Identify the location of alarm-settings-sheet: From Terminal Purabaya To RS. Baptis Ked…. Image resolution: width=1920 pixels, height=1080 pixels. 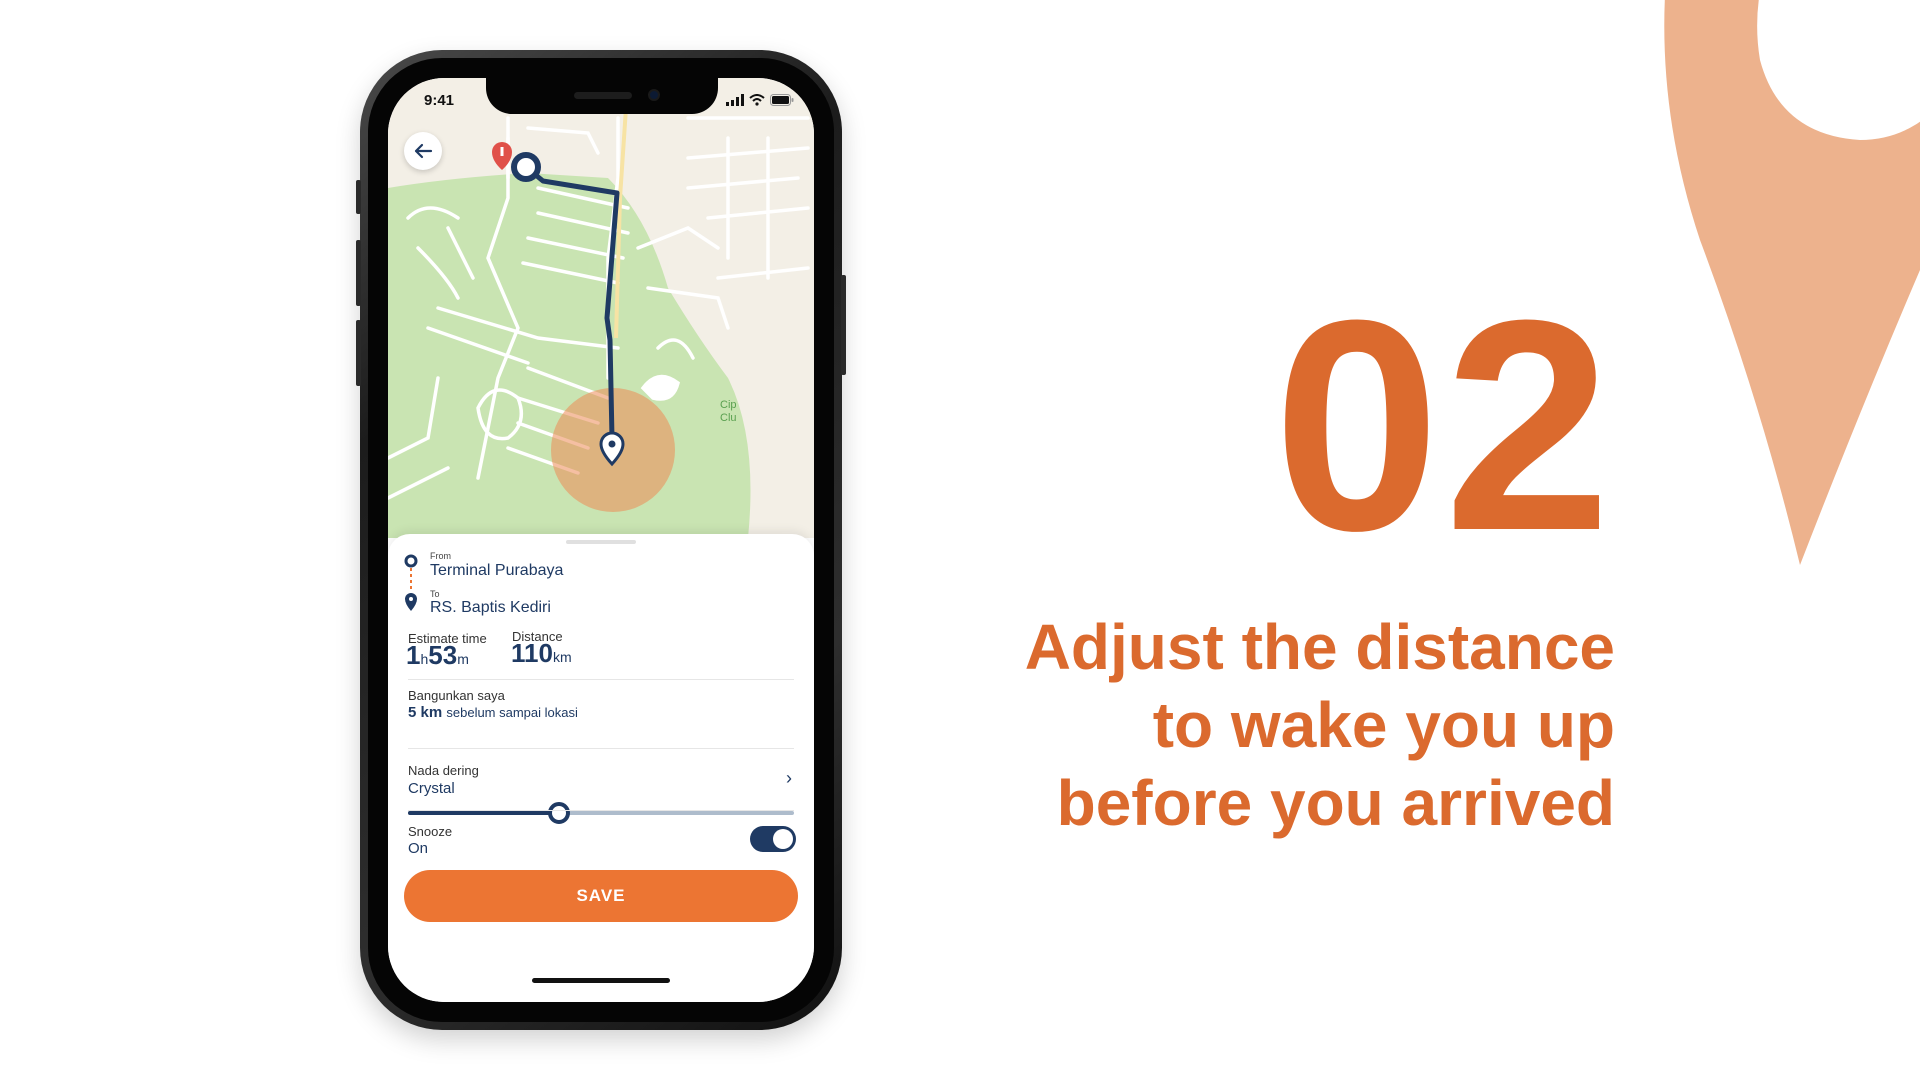
(601, 768).